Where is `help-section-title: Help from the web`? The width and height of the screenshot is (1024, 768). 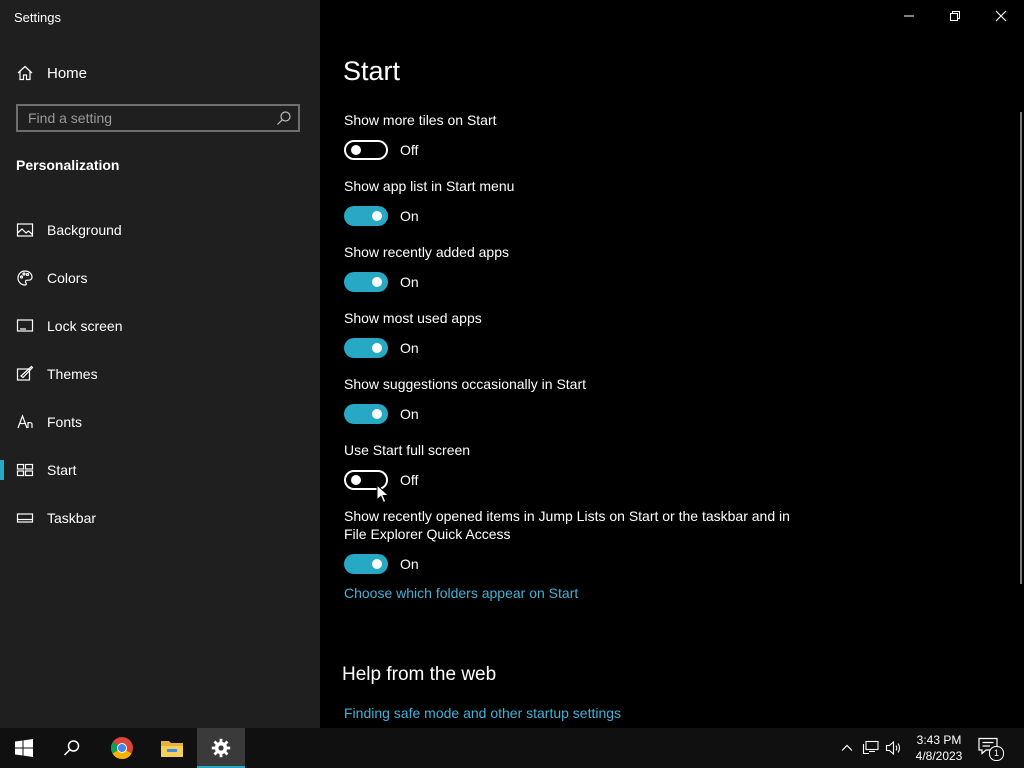
help-section-title: Help from the web is located at coordinates (419, 674).